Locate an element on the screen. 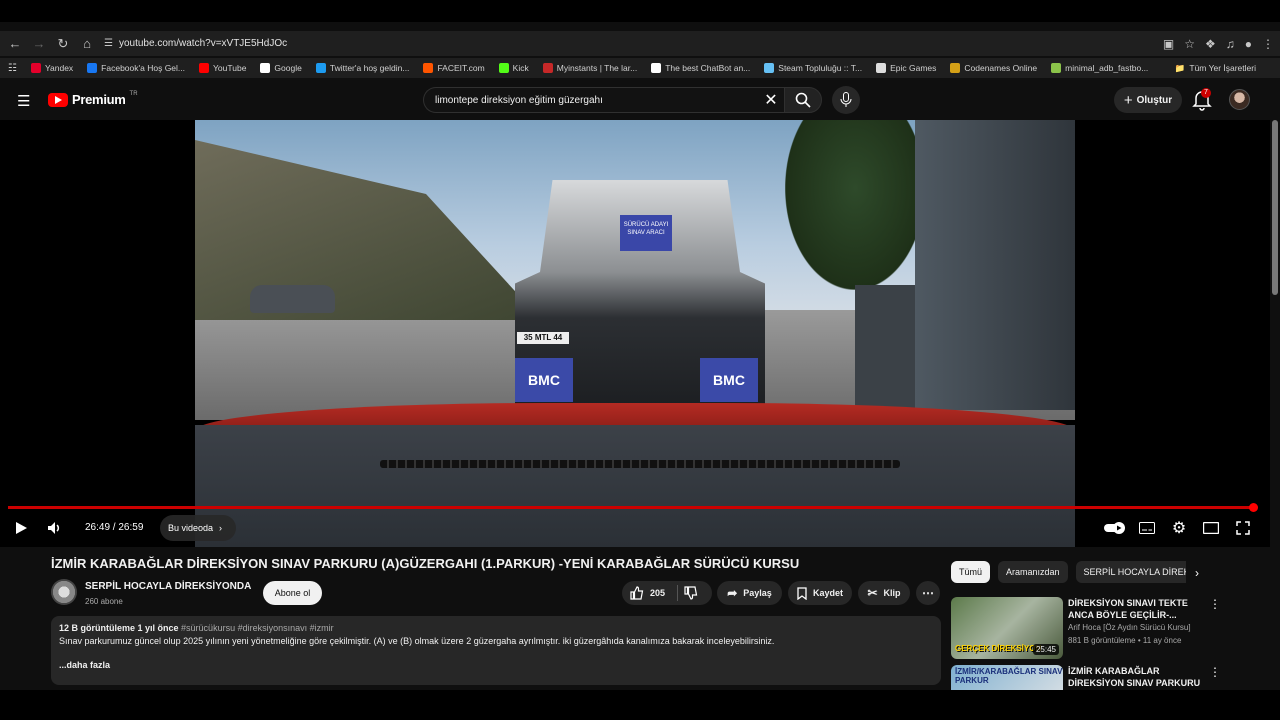 The width and height of the screenshot is (1280, 720). filter-chip: SERPİL HOCAYLA DİREK is located at coordinates (1130, 572).